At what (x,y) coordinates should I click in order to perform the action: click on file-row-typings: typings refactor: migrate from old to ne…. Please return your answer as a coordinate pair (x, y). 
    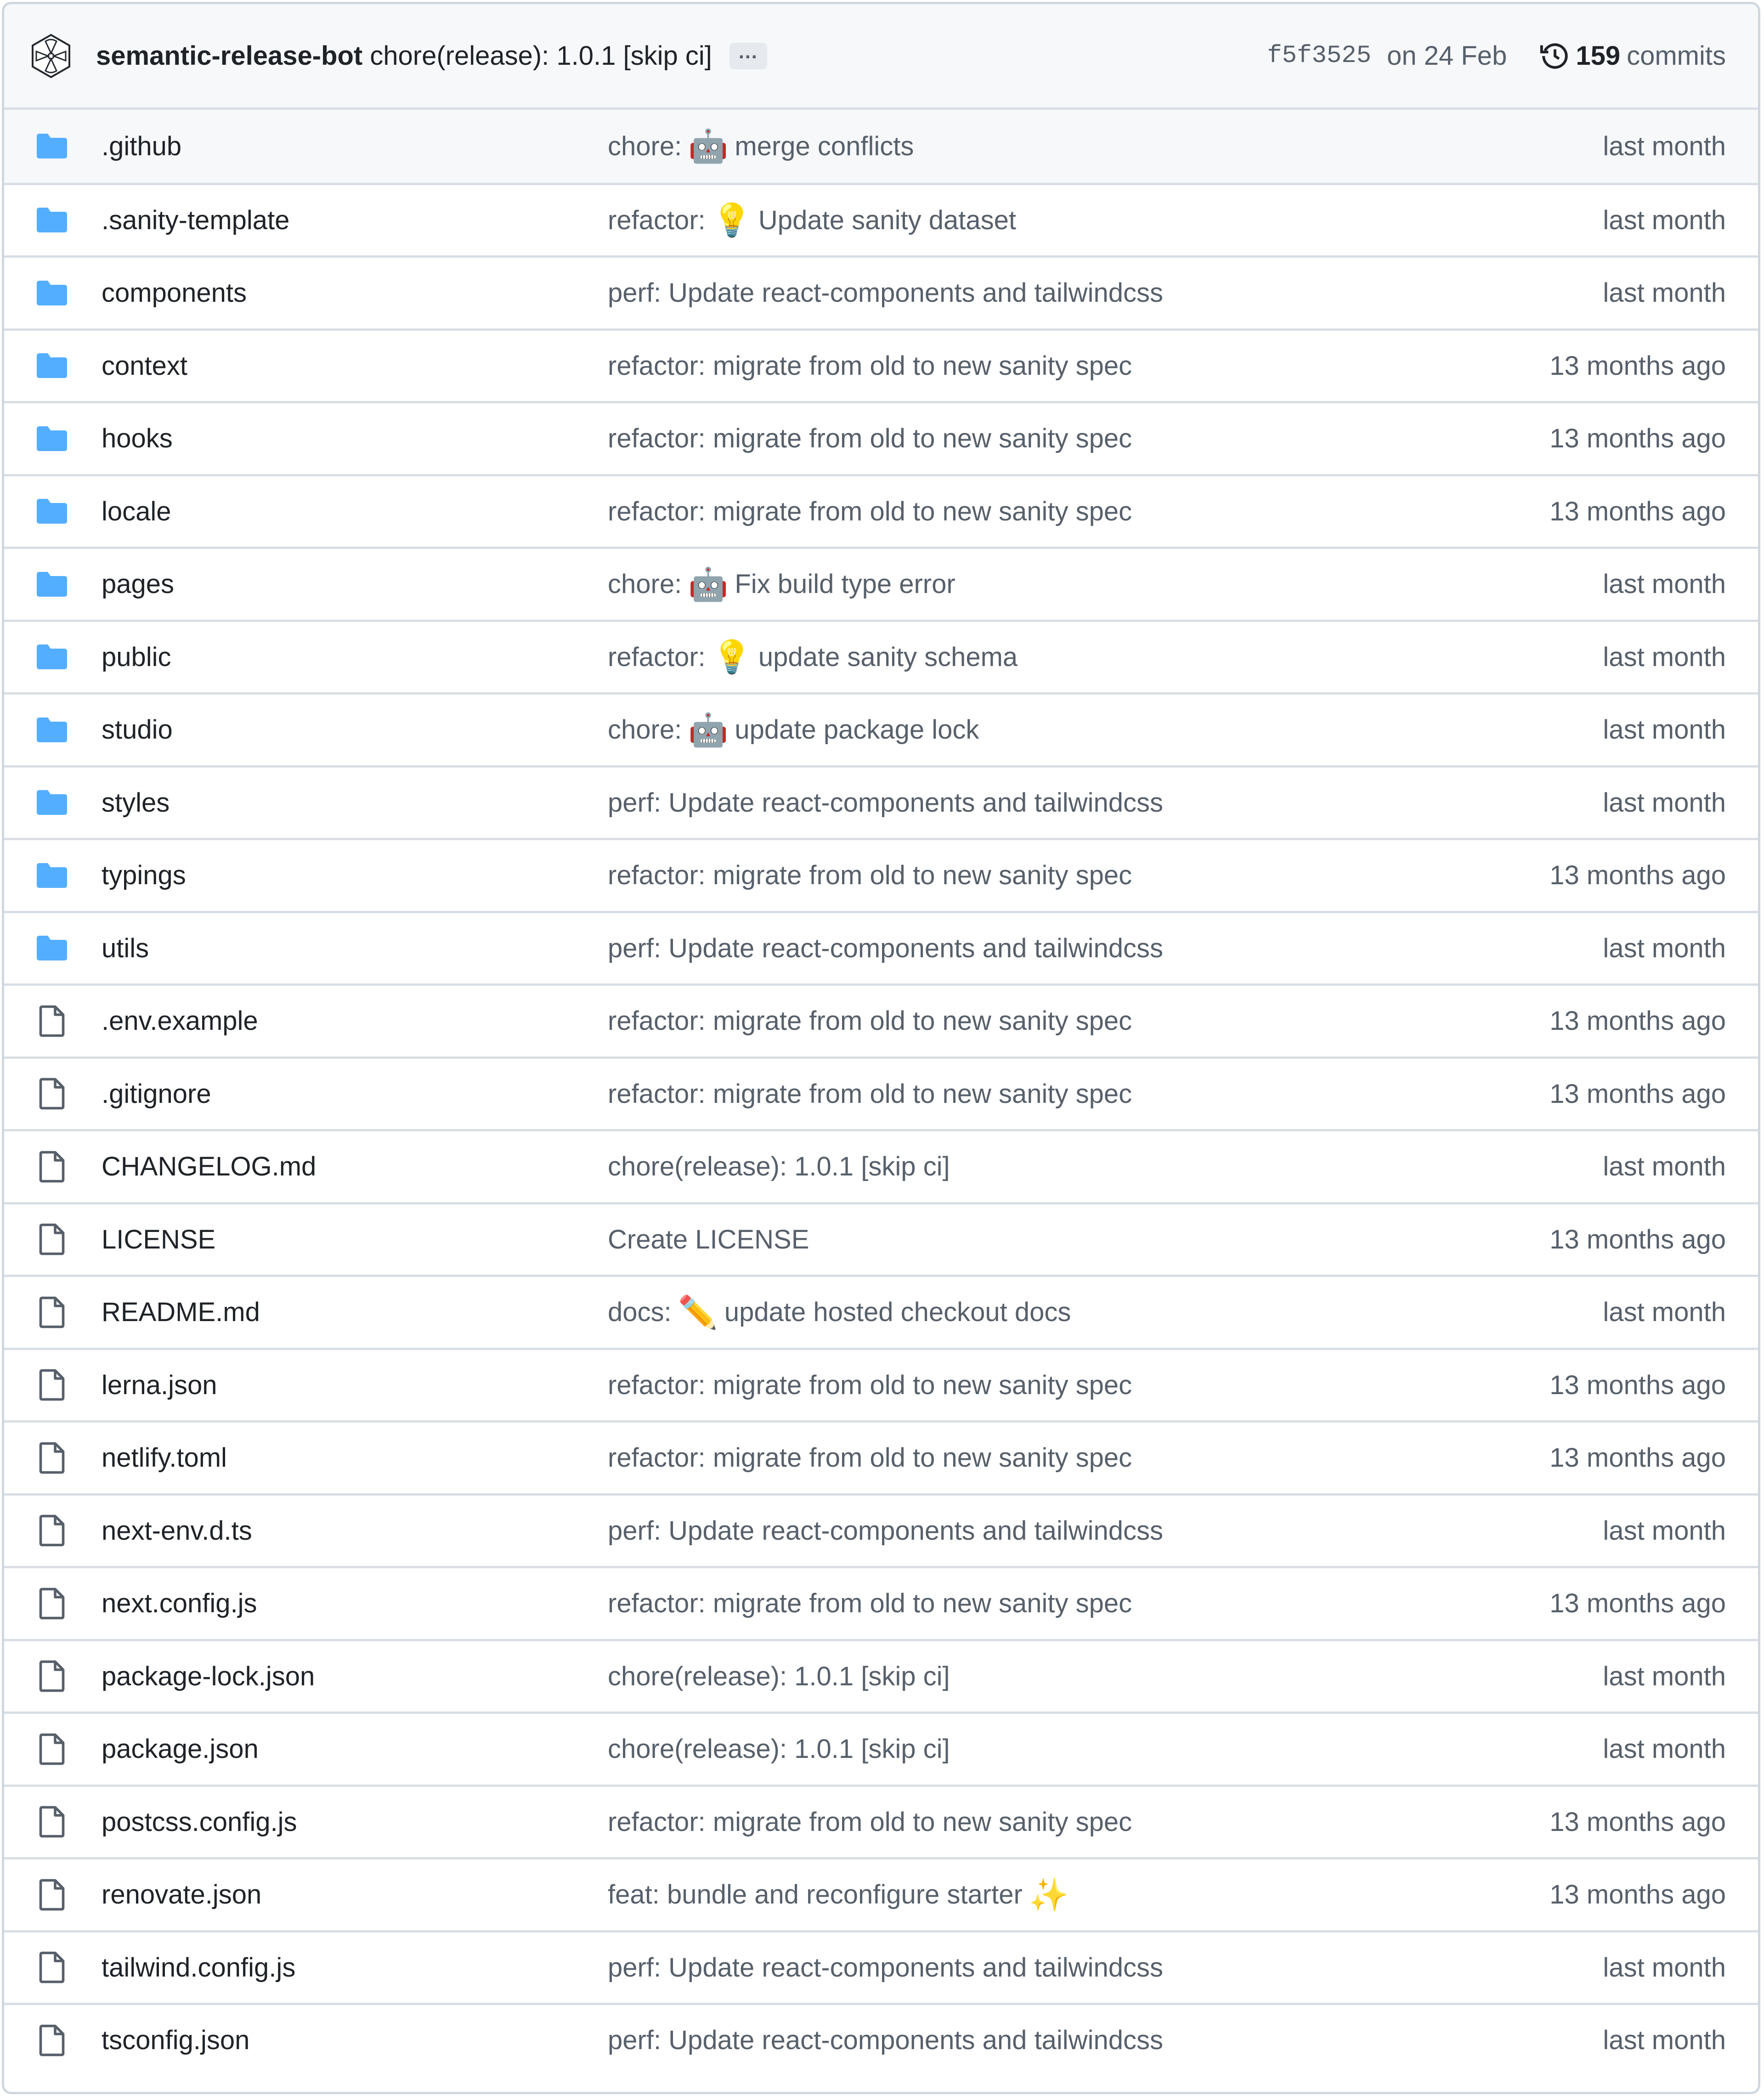
    Looking at the image, I should click on (881, 874).